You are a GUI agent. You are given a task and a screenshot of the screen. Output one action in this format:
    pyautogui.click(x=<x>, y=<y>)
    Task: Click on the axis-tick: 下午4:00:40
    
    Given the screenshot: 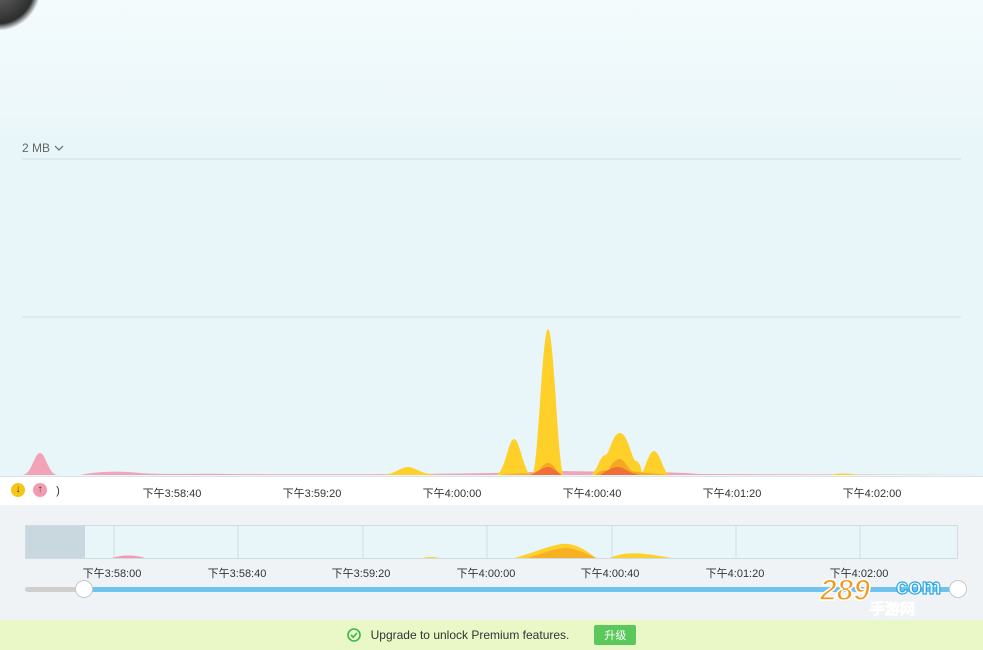 What is the action you would take?
    pyautogui.click(x=592, y=494)
    